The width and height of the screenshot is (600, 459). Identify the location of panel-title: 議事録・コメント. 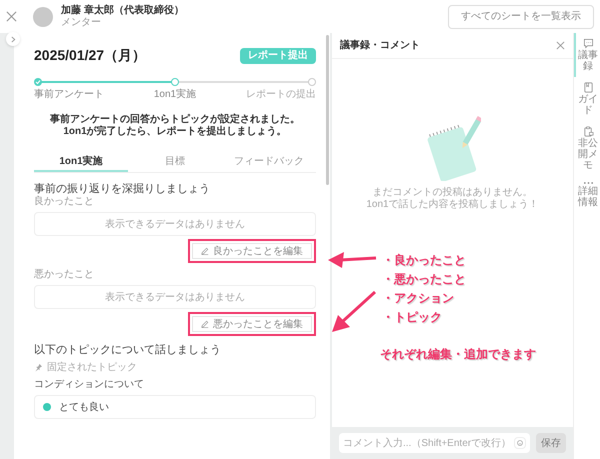
(380, 45).